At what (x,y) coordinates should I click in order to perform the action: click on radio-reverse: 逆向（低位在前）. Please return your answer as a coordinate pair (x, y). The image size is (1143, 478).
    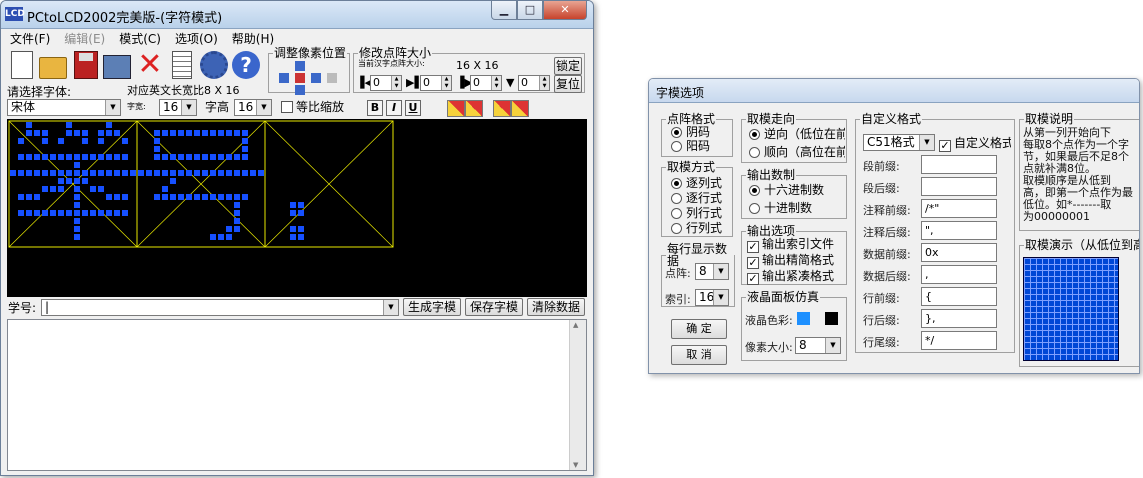
    Looking at the image, I should click on (797, 134).